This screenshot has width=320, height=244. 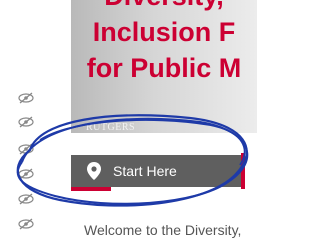 What do you see at coordinates (94, 171) in the screenshot?
I see `map-pin-icon` at bounding box center [94, 171].